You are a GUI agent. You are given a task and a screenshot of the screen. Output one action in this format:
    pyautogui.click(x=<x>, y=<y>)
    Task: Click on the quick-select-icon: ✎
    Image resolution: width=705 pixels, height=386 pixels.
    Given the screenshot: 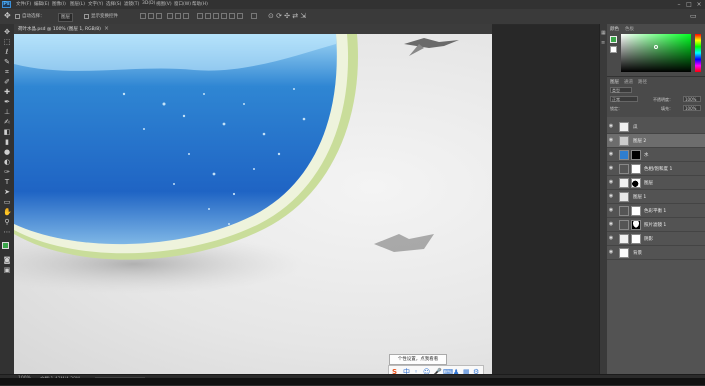 What is the action you would take?
    pyautogui.click(x=7, y=62)
    